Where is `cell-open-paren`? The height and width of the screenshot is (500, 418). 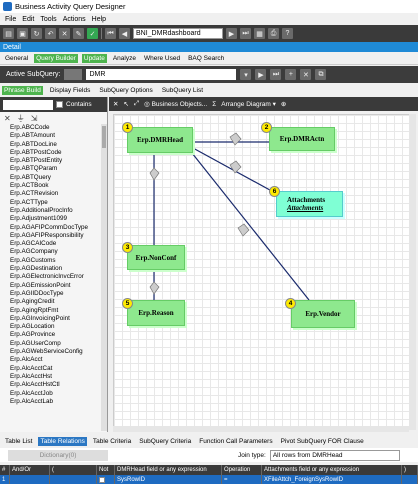 cell-open-paren is located at coordinates (73, 479).